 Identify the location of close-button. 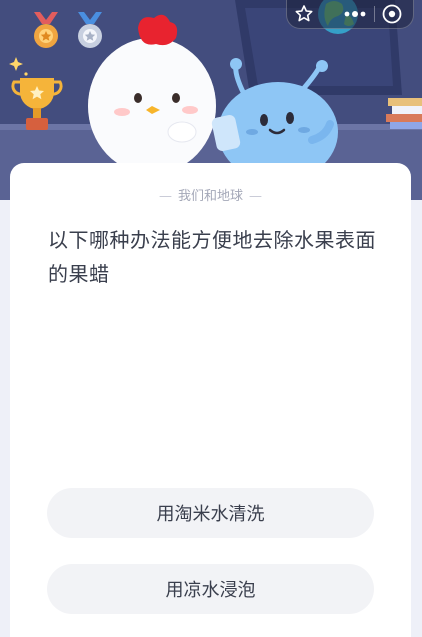
(392, 14).